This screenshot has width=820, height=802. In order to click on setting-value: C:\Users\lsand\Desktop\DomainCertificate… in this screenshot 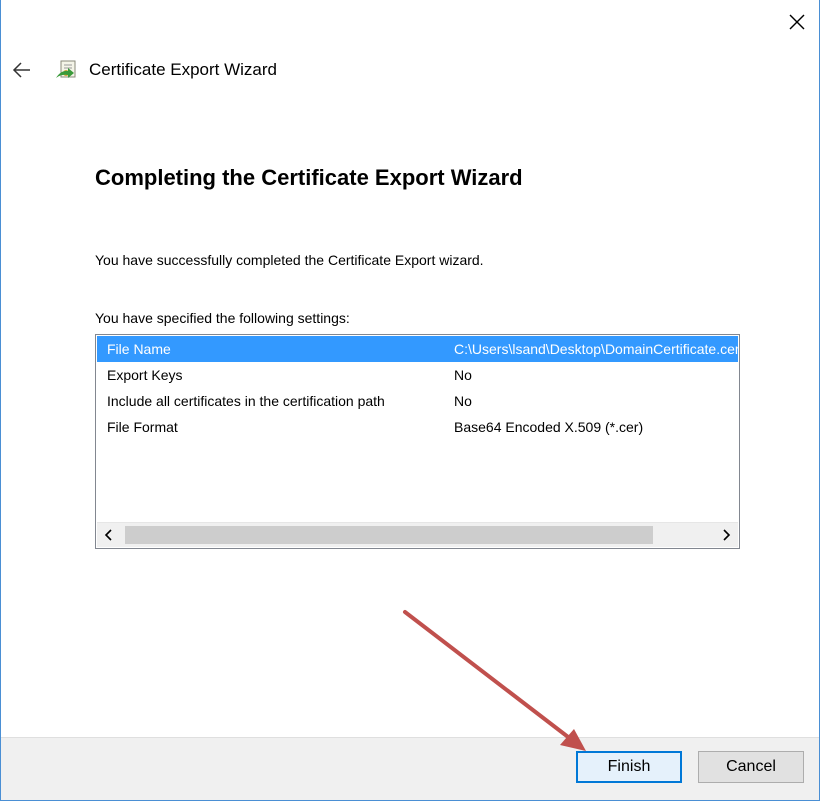, I will do `click(596, 349)`.